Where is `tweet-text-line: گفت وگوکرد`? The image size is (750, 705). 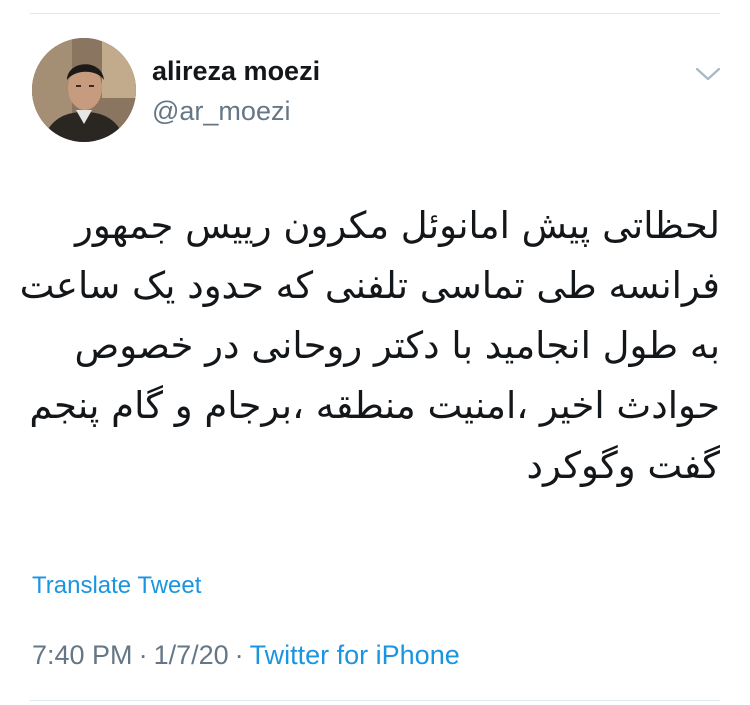
tweet-text-line: گفت وگوکرد is located at coordinates (623, 465).